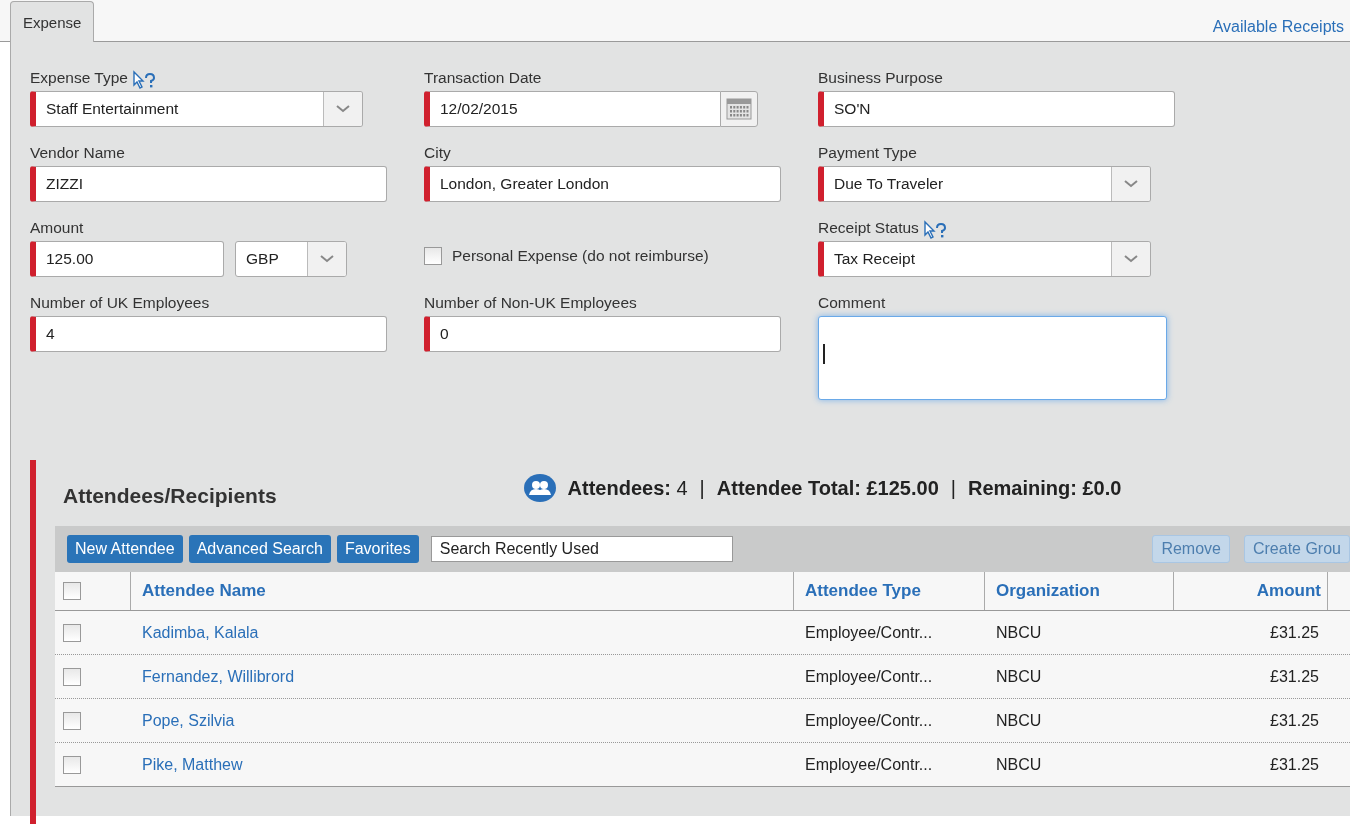 The image size is (1350, 824). Describe the element at coordinates (120, 303) in the screenshot. I see `field-label: Number of UK Employees` at that location.